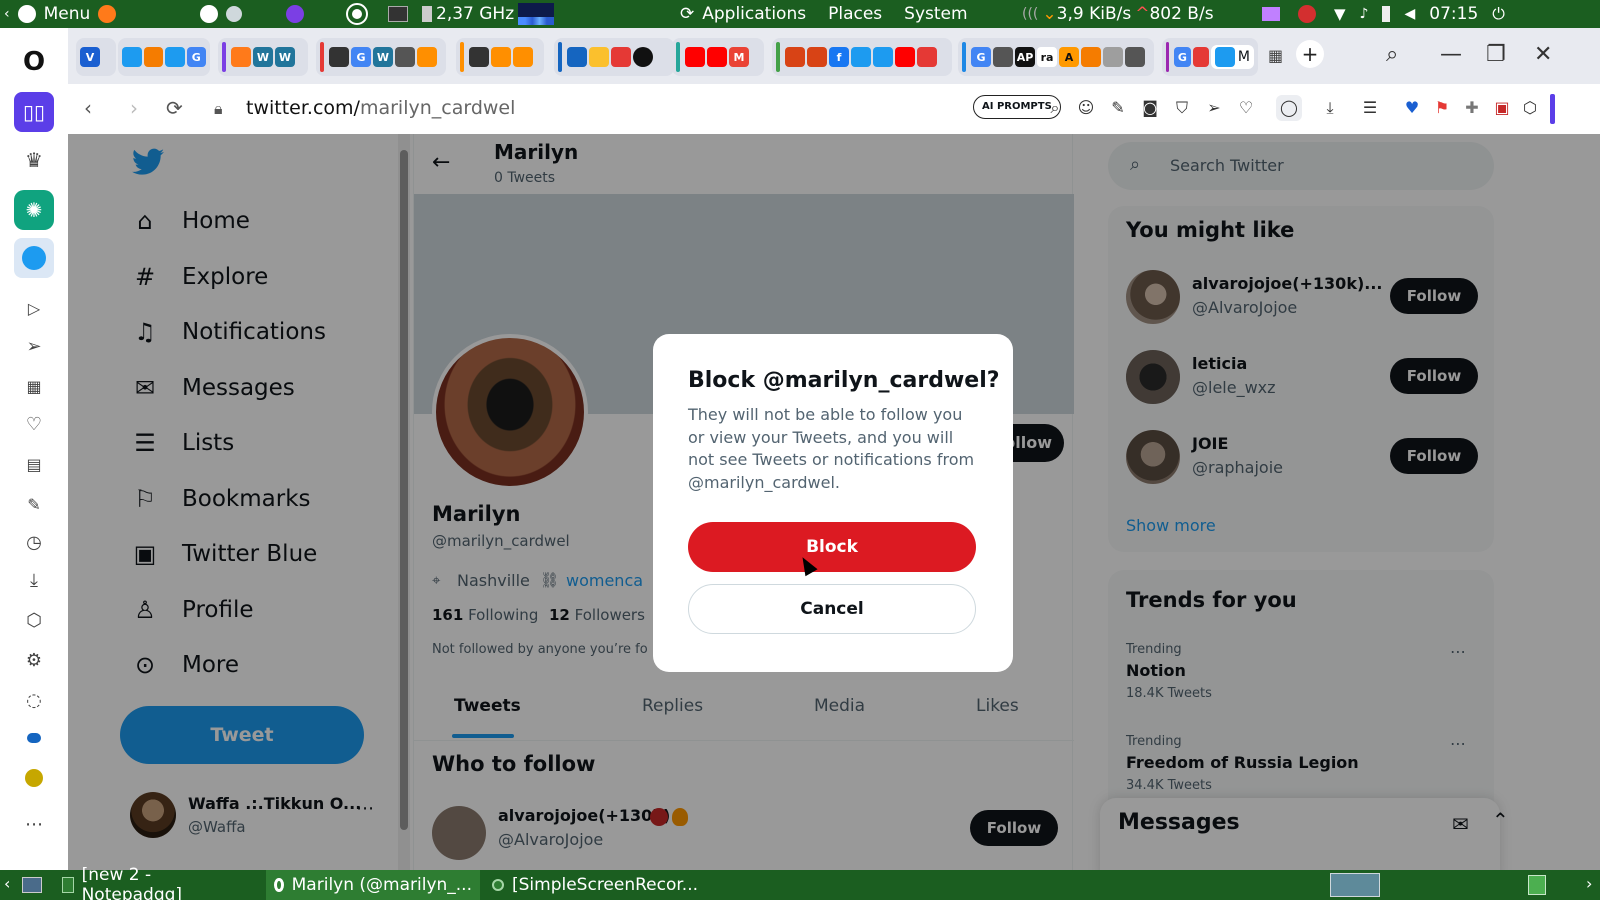 The image size is (1600, 900). What do you see at coordinates (981, 57) in the screenshot?
I see `google-tab-icon-3: G` at bounding box center [981, 57].